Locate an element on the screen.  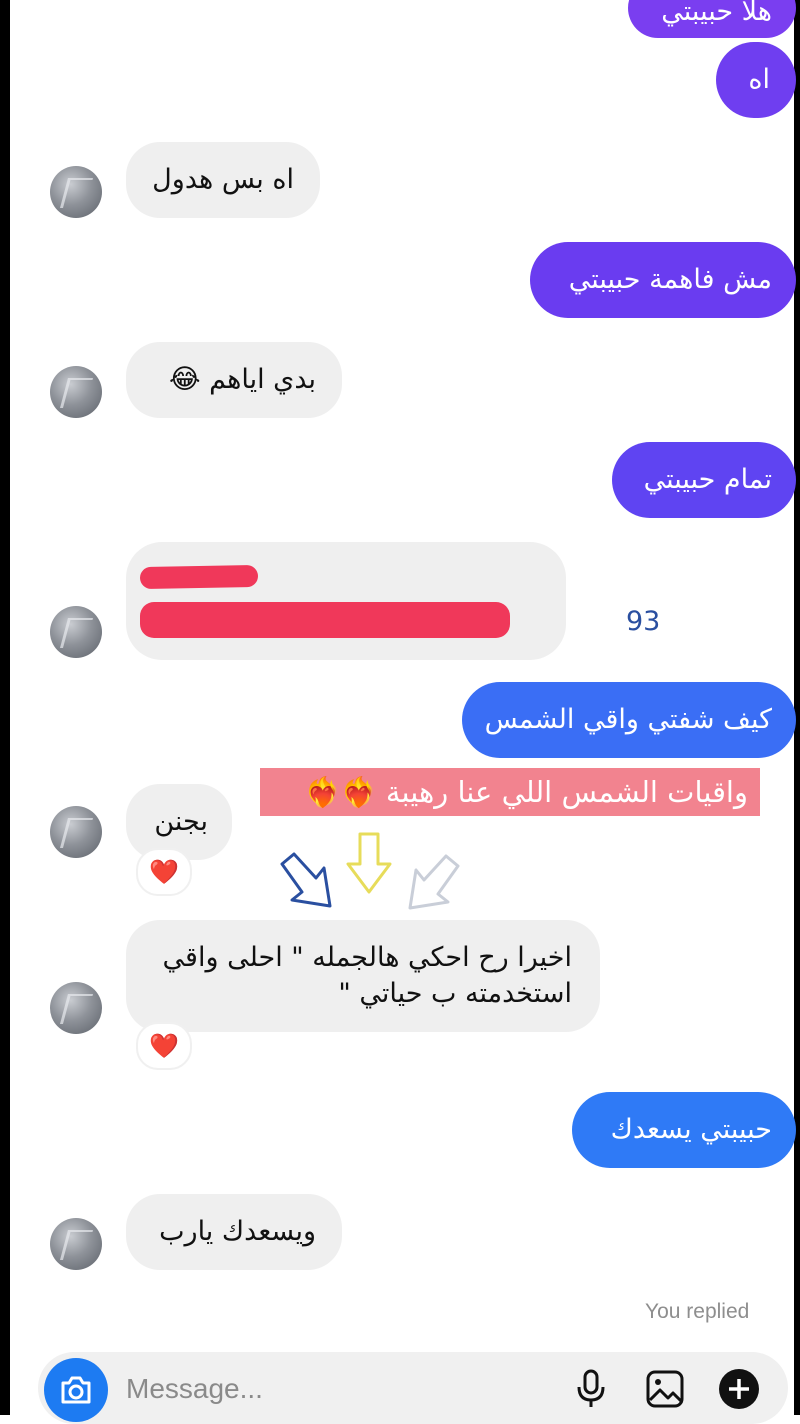
outgoing-message: مش فاهمة حبيبتي is located at coordinates (663, 280).